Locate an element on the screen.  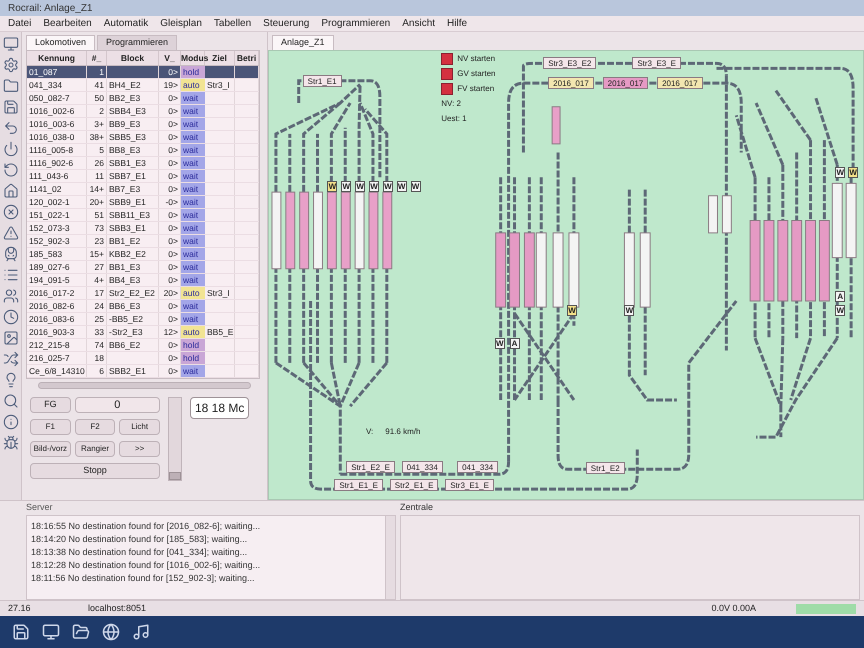
menu-item: Programmieren is located at coordinates (355, 23).